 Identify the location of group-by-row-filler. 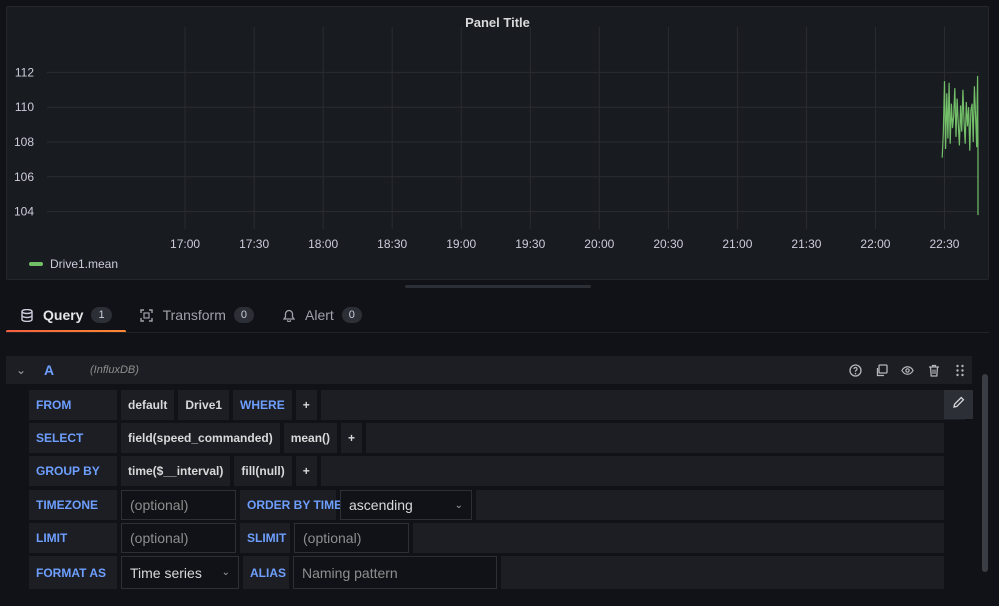
(632, 471).